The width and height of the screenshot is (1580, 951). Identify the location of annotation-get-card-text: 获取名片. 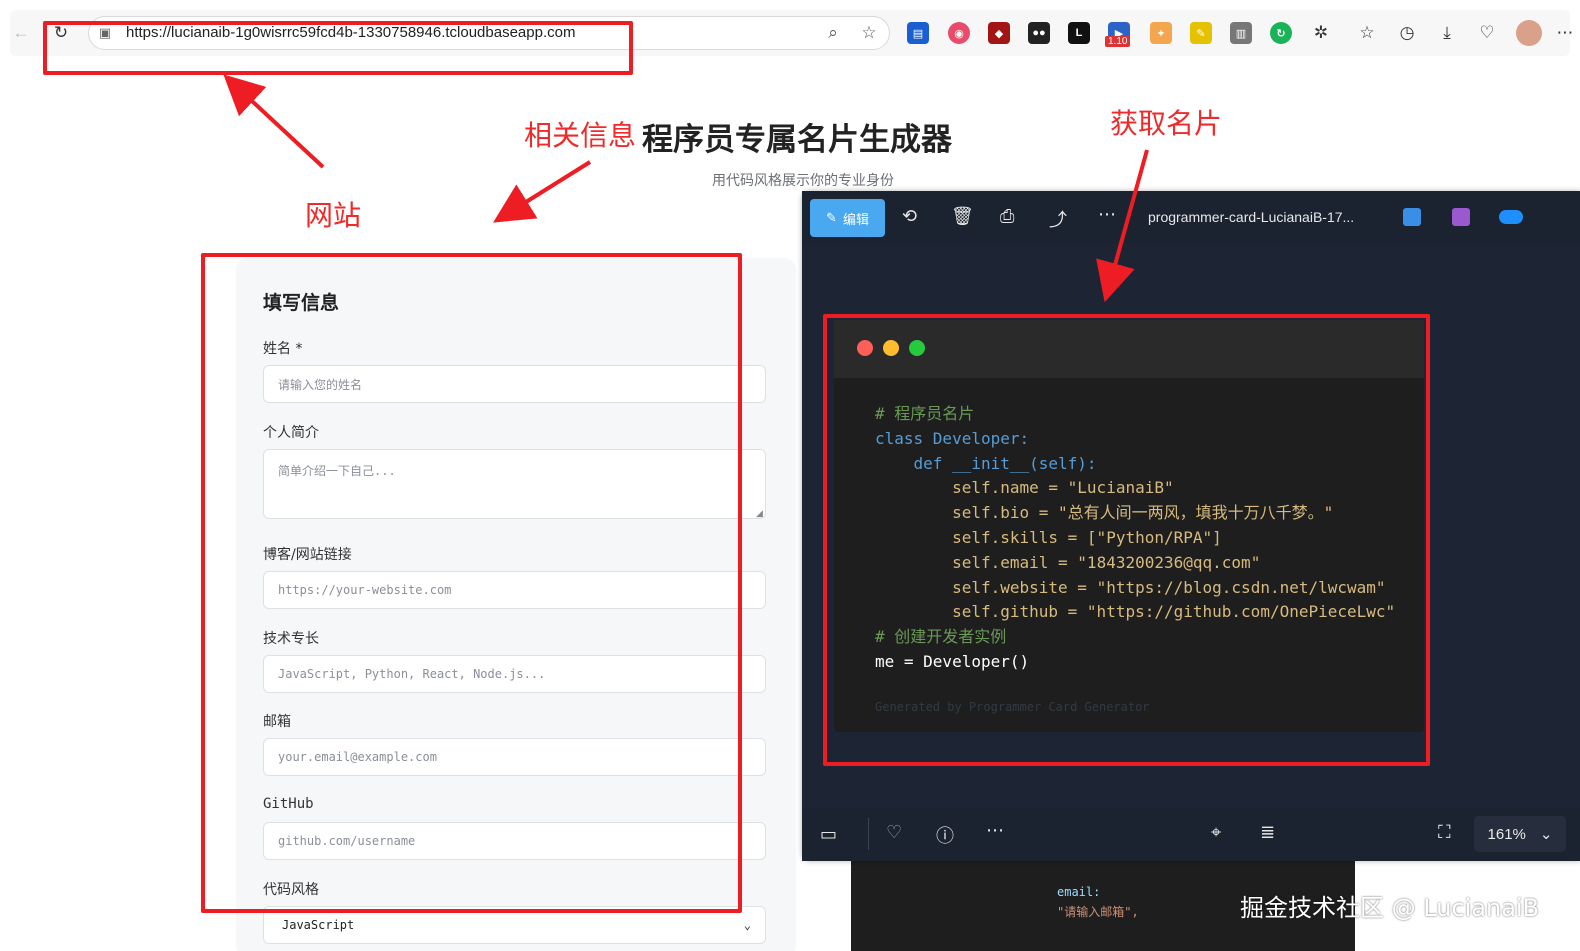
(1166, 123).